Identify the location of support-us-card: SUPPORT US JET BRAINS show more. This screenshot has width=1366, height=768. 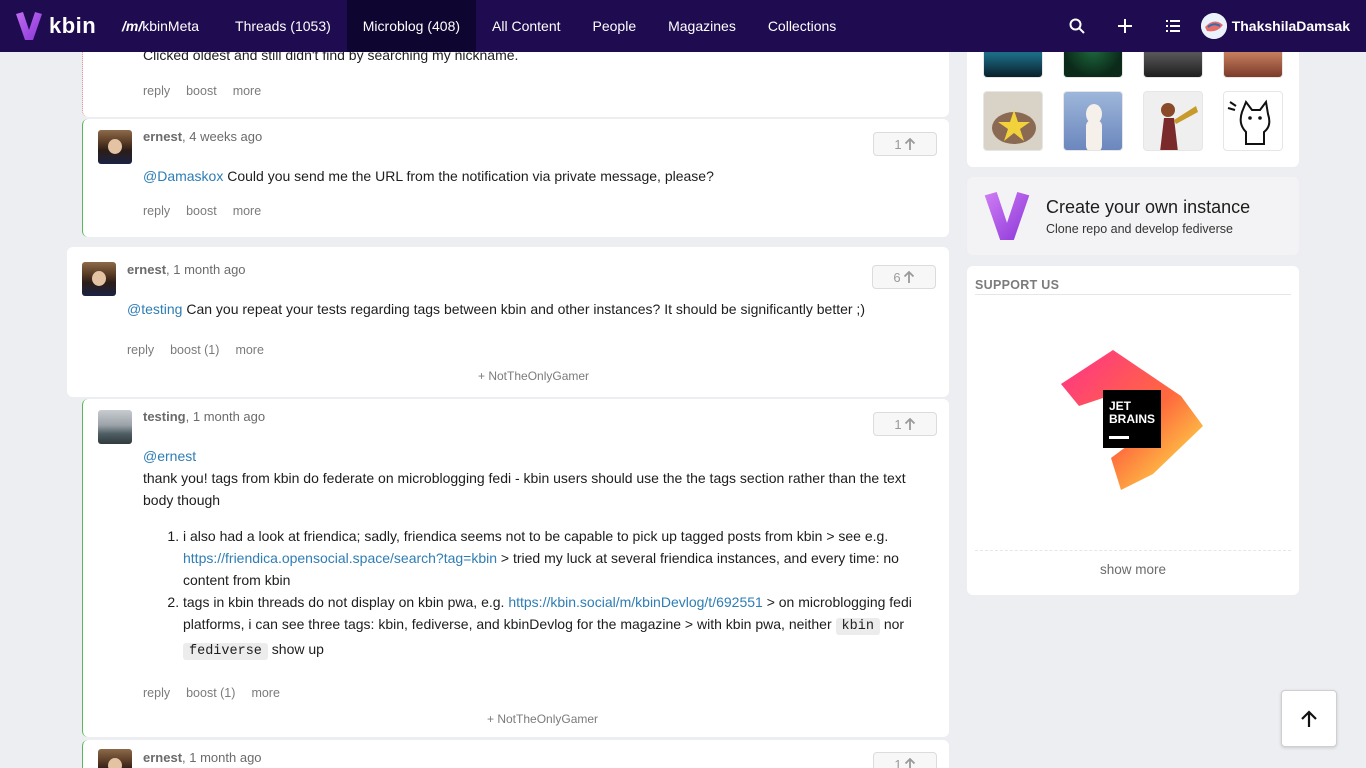
(1133, 430).